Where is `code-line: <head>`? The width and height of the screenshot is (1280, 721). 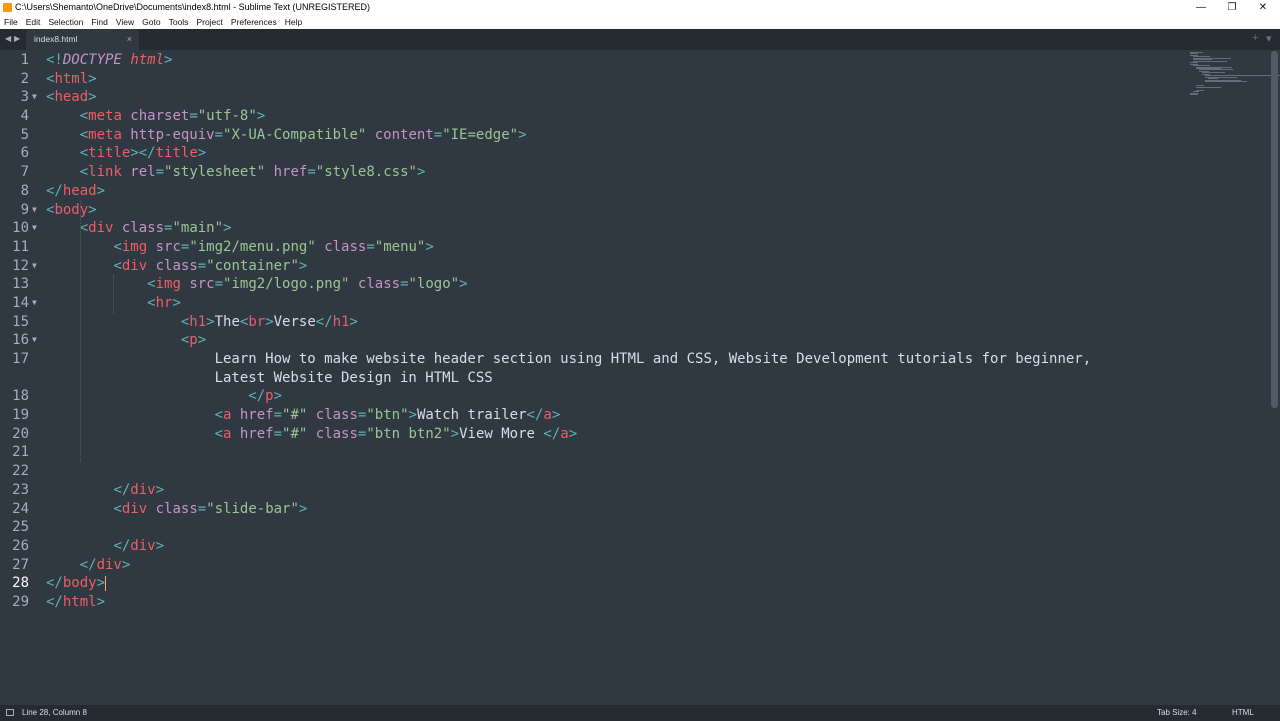 code-line: <head> is located at coordinates (611, 97).